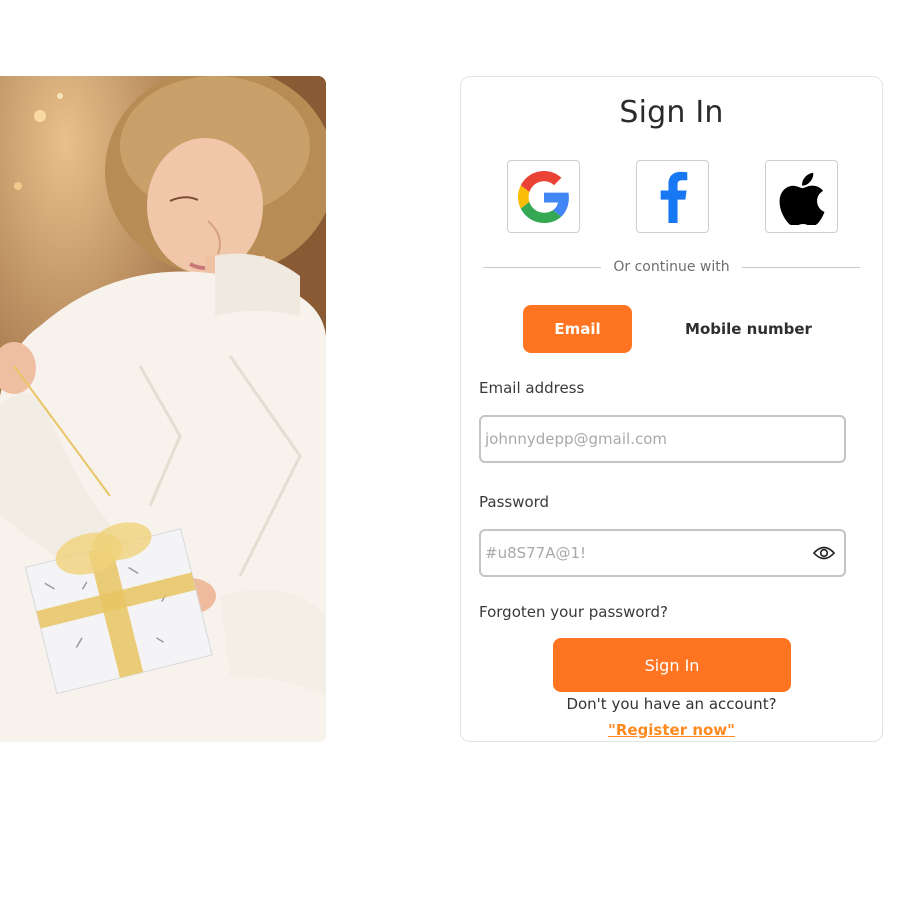 This screenshot has height=900, width=900. I want to click on apple-icon, so click(801, 198).